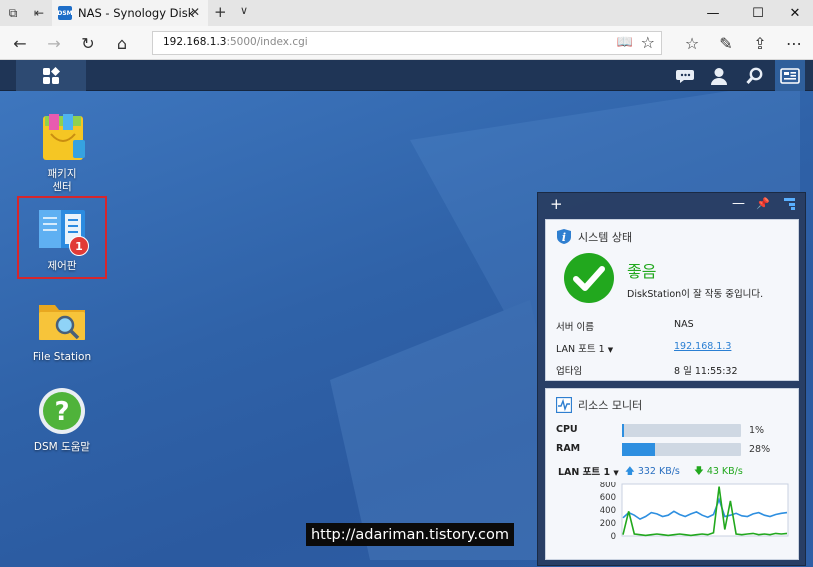 This screenshot has width=813, height=567. What do you see at coordinates (136, 13) in the screenshot?
I see `tab-title: NAS - Synology DiskSta` at bounding box center [136, 13].